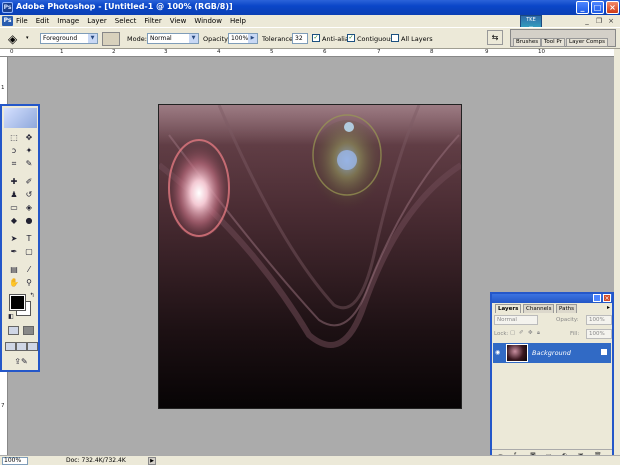  I want to click on visibility-eye-icon: ◉, so click(497, 352).